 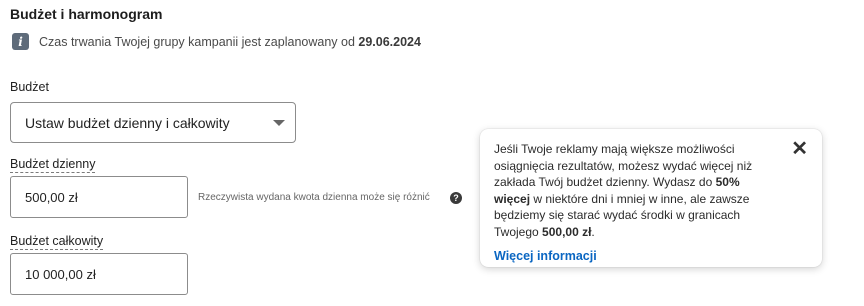 I want to click on help-icon: ?, so click(x=456, y=198).